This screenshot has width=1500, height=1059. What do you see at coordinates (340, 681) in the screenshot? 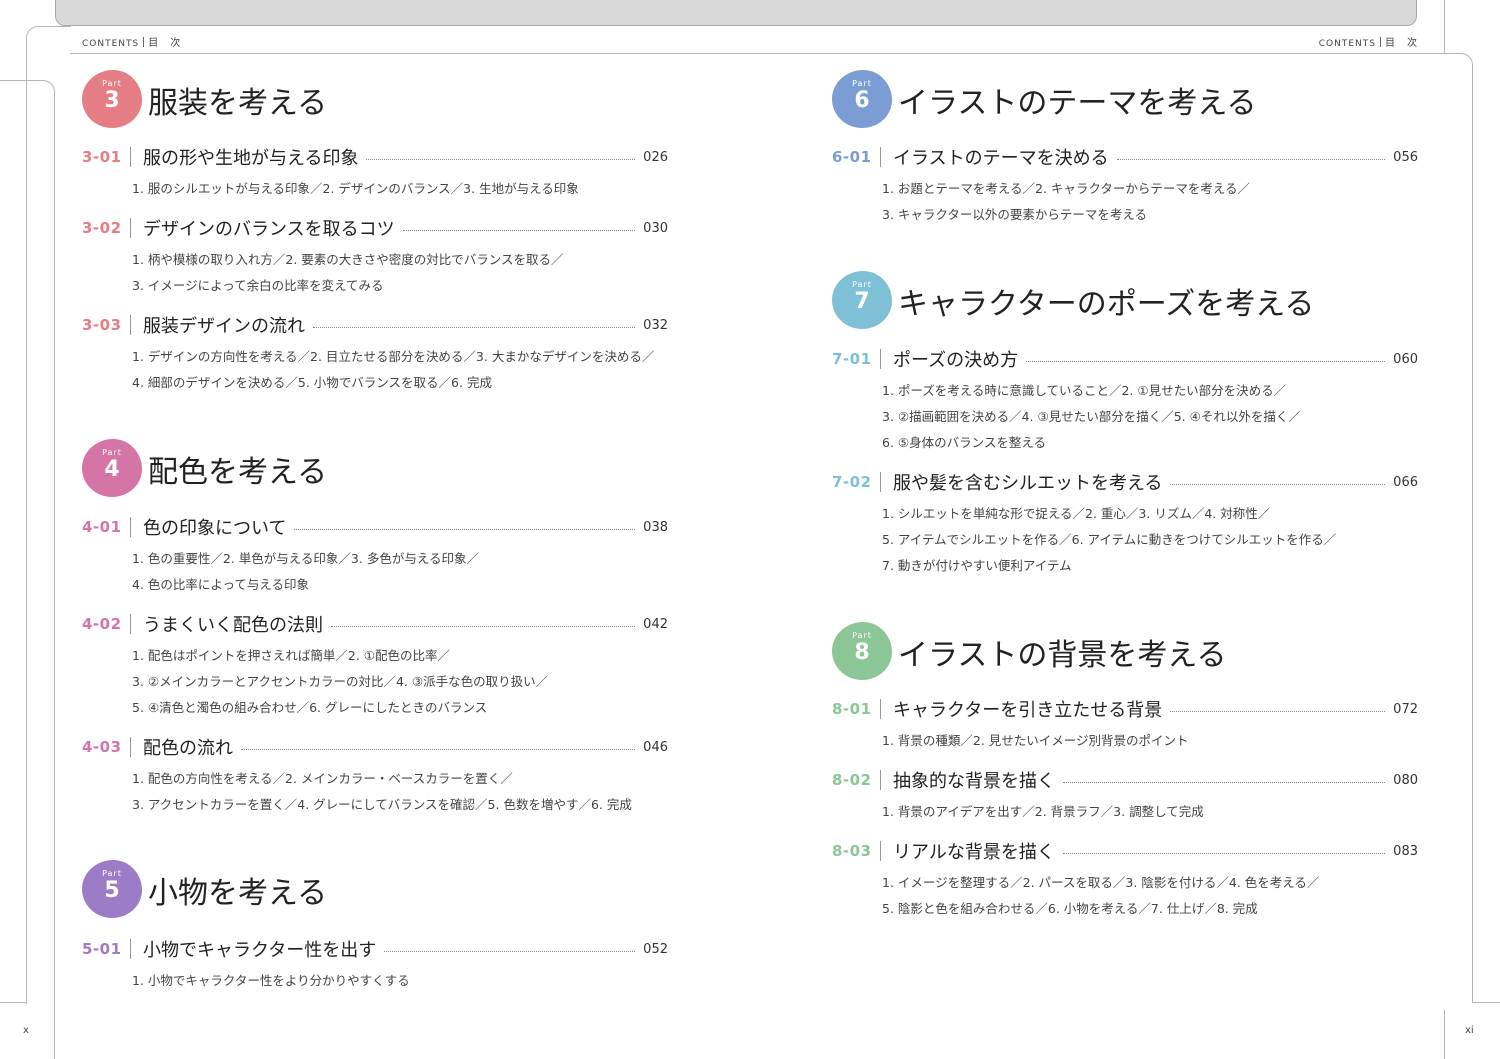
I see `entry-subtopics: 3. ②メインカラーとアクセントカラーの対比／4. ③派手な色の取り扱い／` at bounding box center [340, 681].